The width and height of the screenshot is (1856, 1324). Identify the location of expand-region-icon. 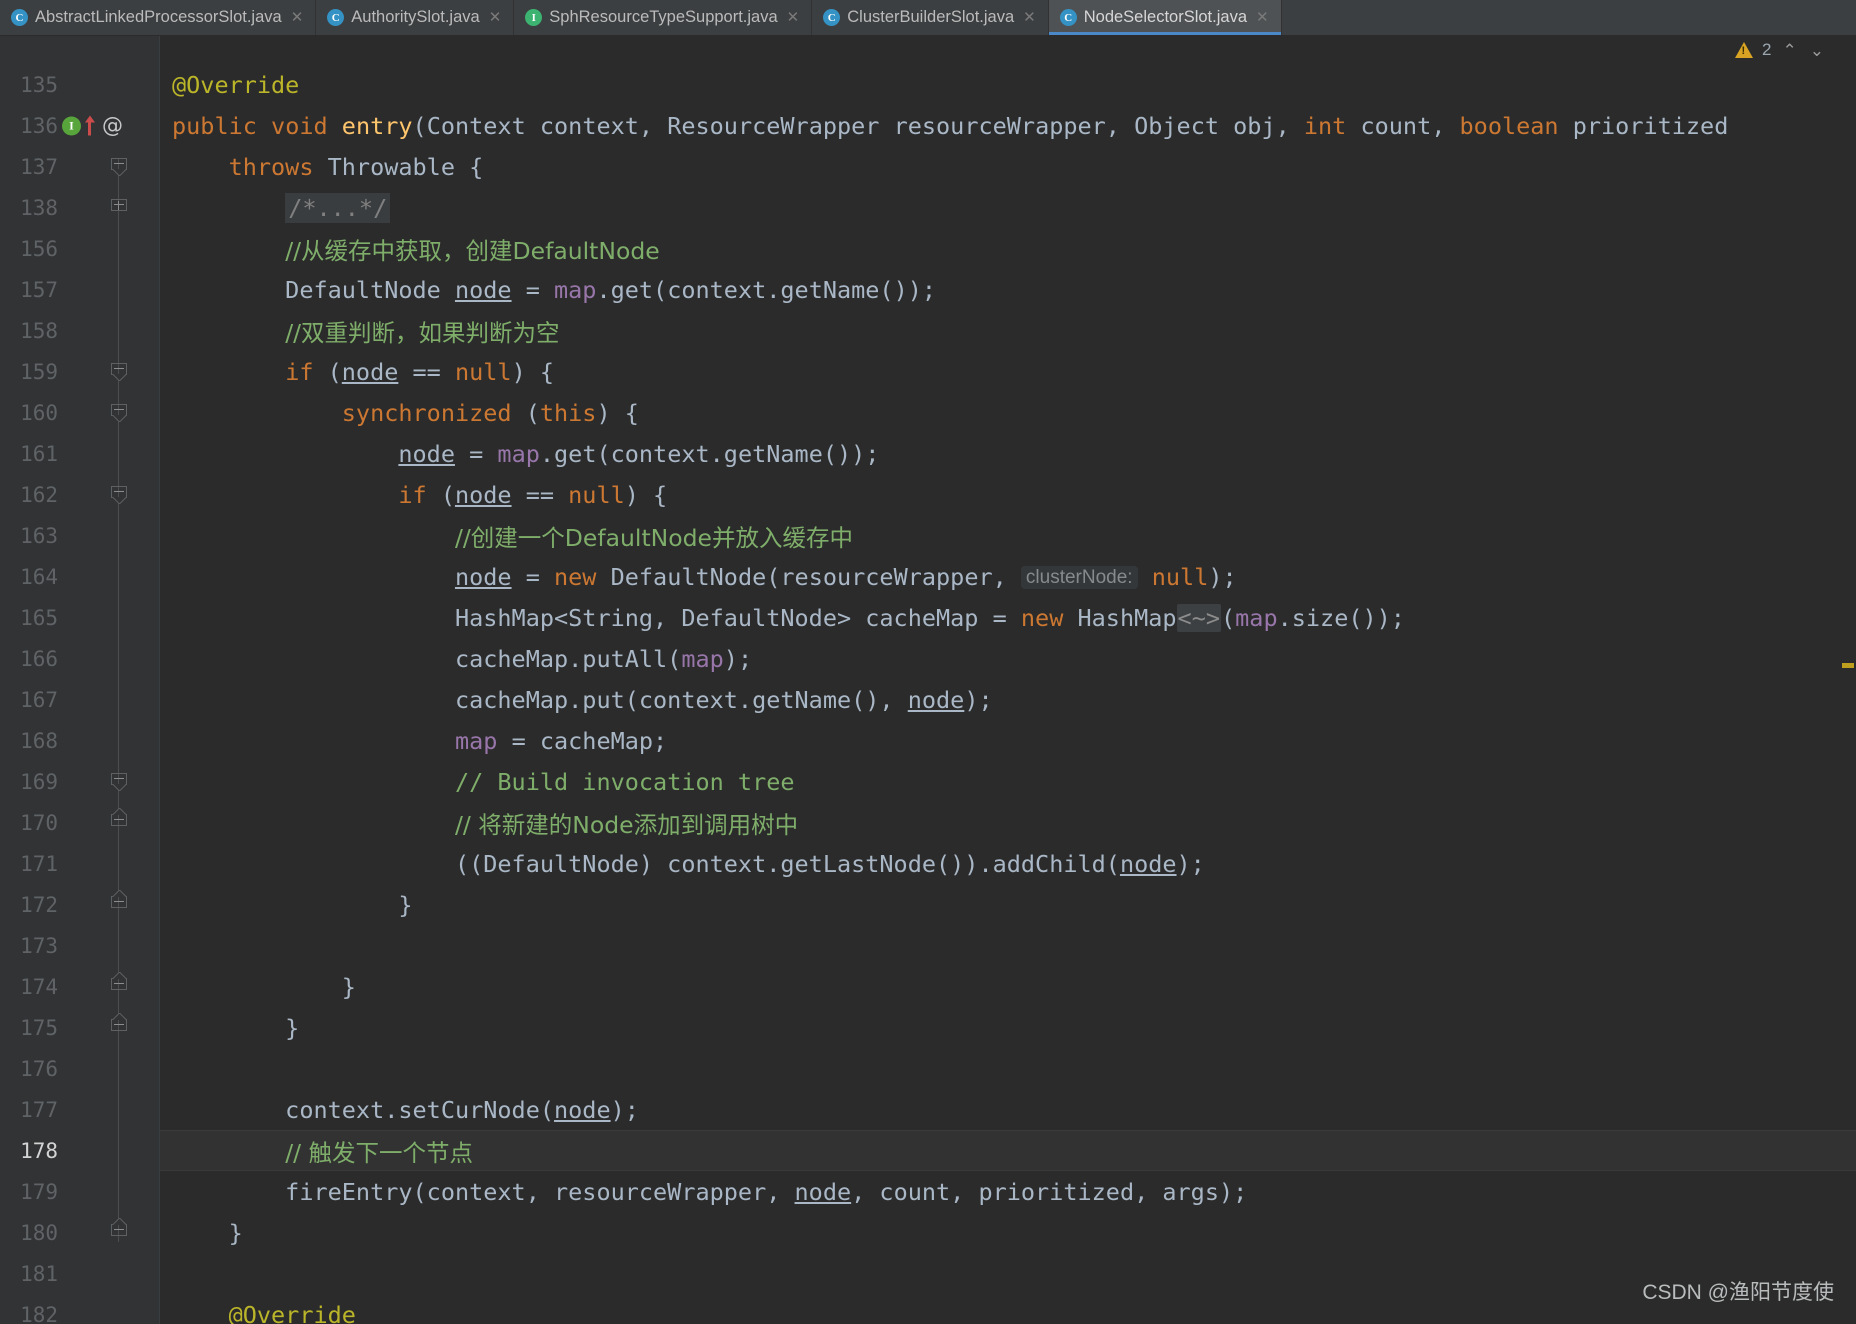
(119, 207).